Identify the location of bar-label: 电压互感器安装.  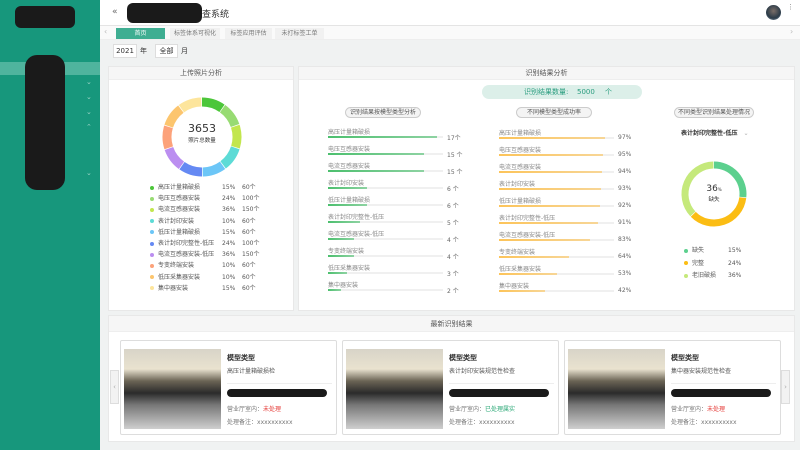
(349, 149).